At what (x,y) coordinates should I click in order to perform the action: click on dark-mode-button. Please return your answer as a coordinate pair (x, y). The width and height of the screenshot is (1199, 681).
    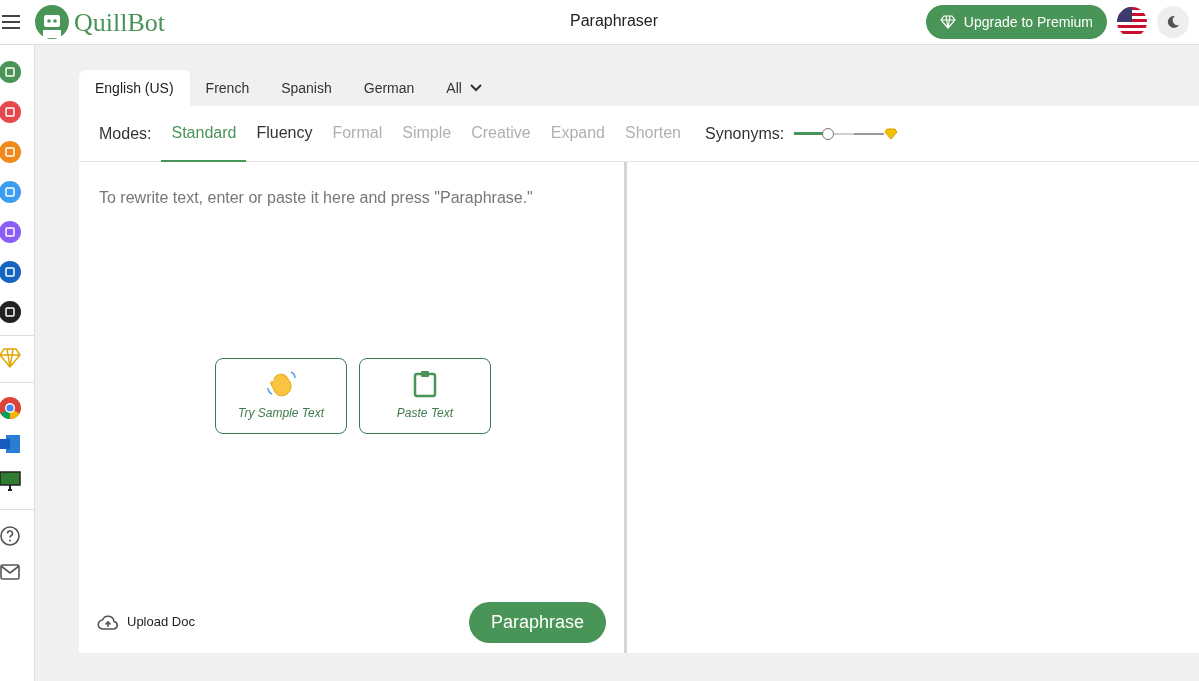
    Looking at the image, I should click on (1173, 22).